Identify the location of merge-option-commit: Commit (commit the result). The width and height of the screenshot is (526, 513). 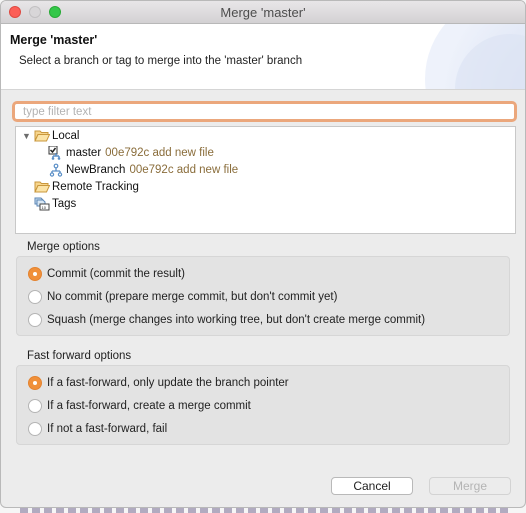
(106, 274).